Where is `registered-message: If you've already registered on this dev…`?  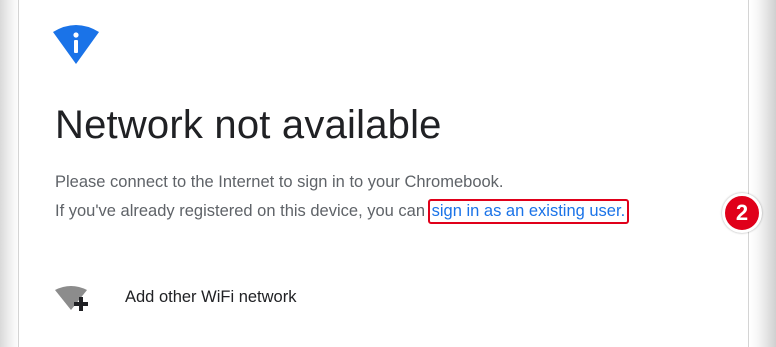
registered-message: If you've already registered on this dev… is located at coordinates (342, 211).